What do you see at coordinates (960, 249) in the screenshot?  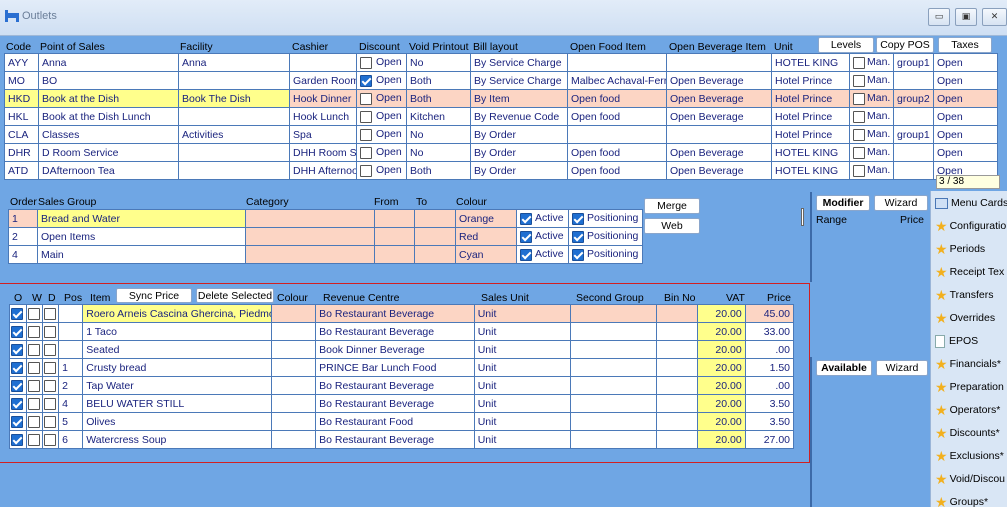 I see `sidebar-item-periods: ★ Periods` at bounding box center [960, 249].